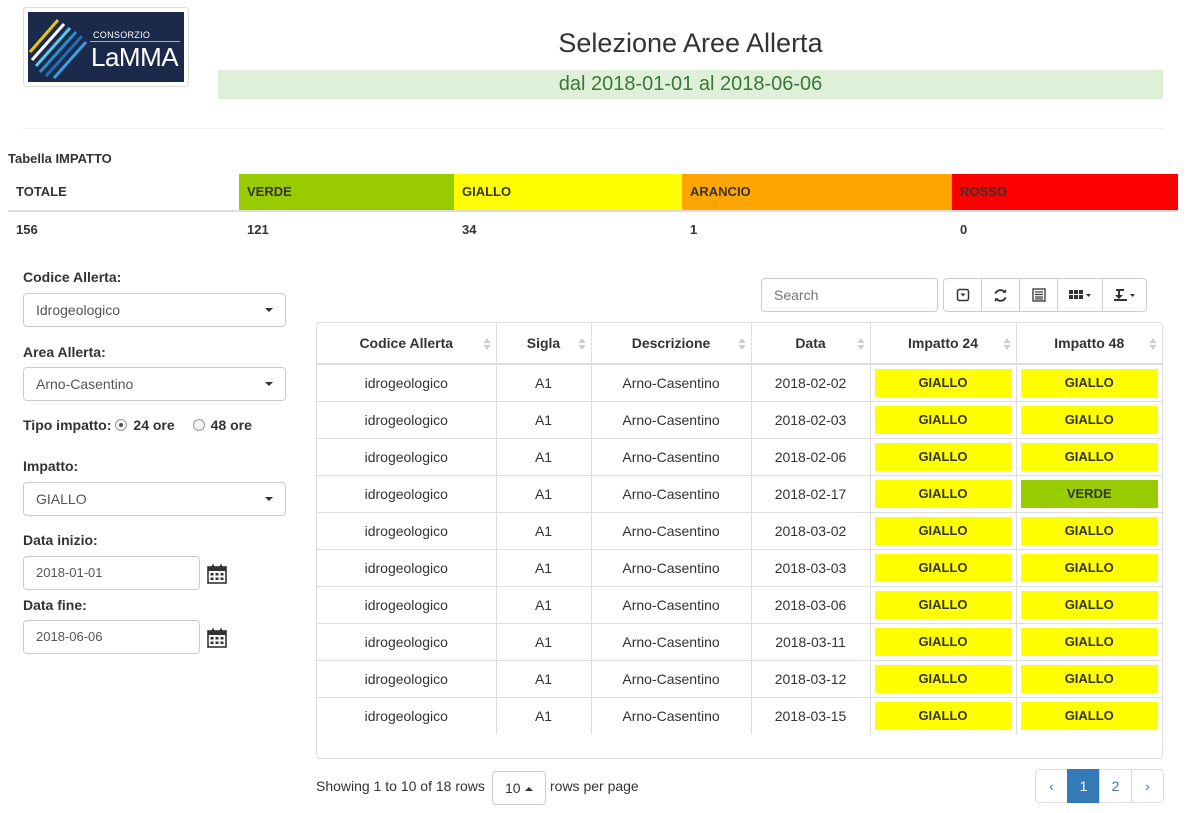 This screenshot has width=1188, height=813. Describe the element at coordinates (346, 192) in the screenshot. I see `impact-header-verde: VERDE` at that location.